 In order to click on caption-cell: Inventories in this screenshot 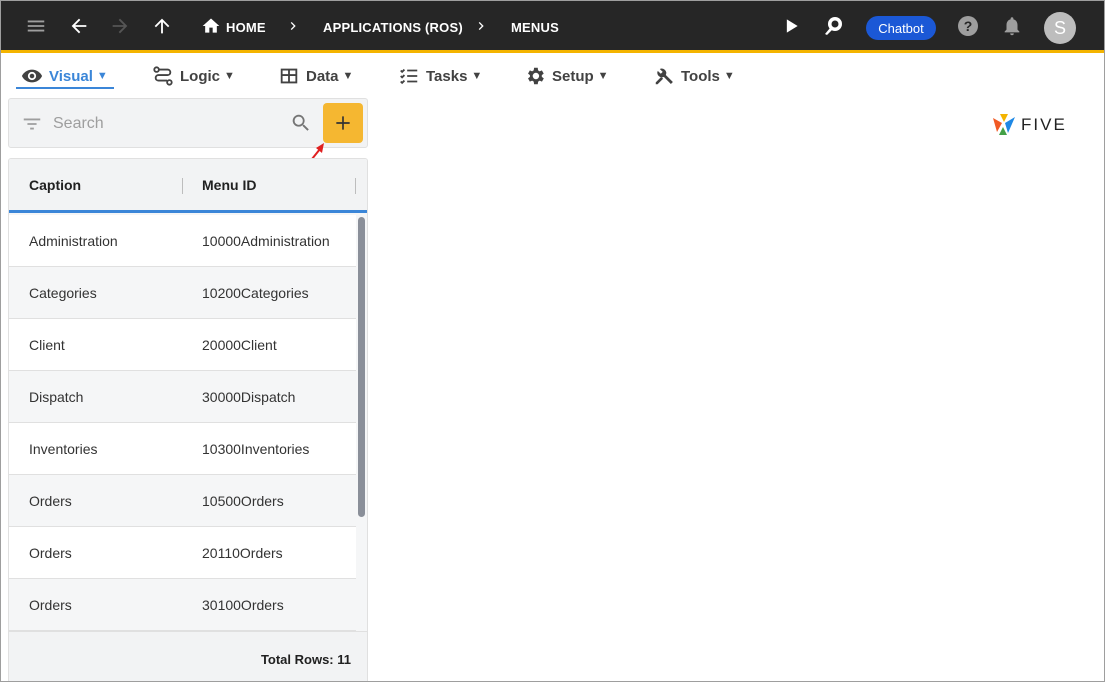, I will do `click(63, 449)`.